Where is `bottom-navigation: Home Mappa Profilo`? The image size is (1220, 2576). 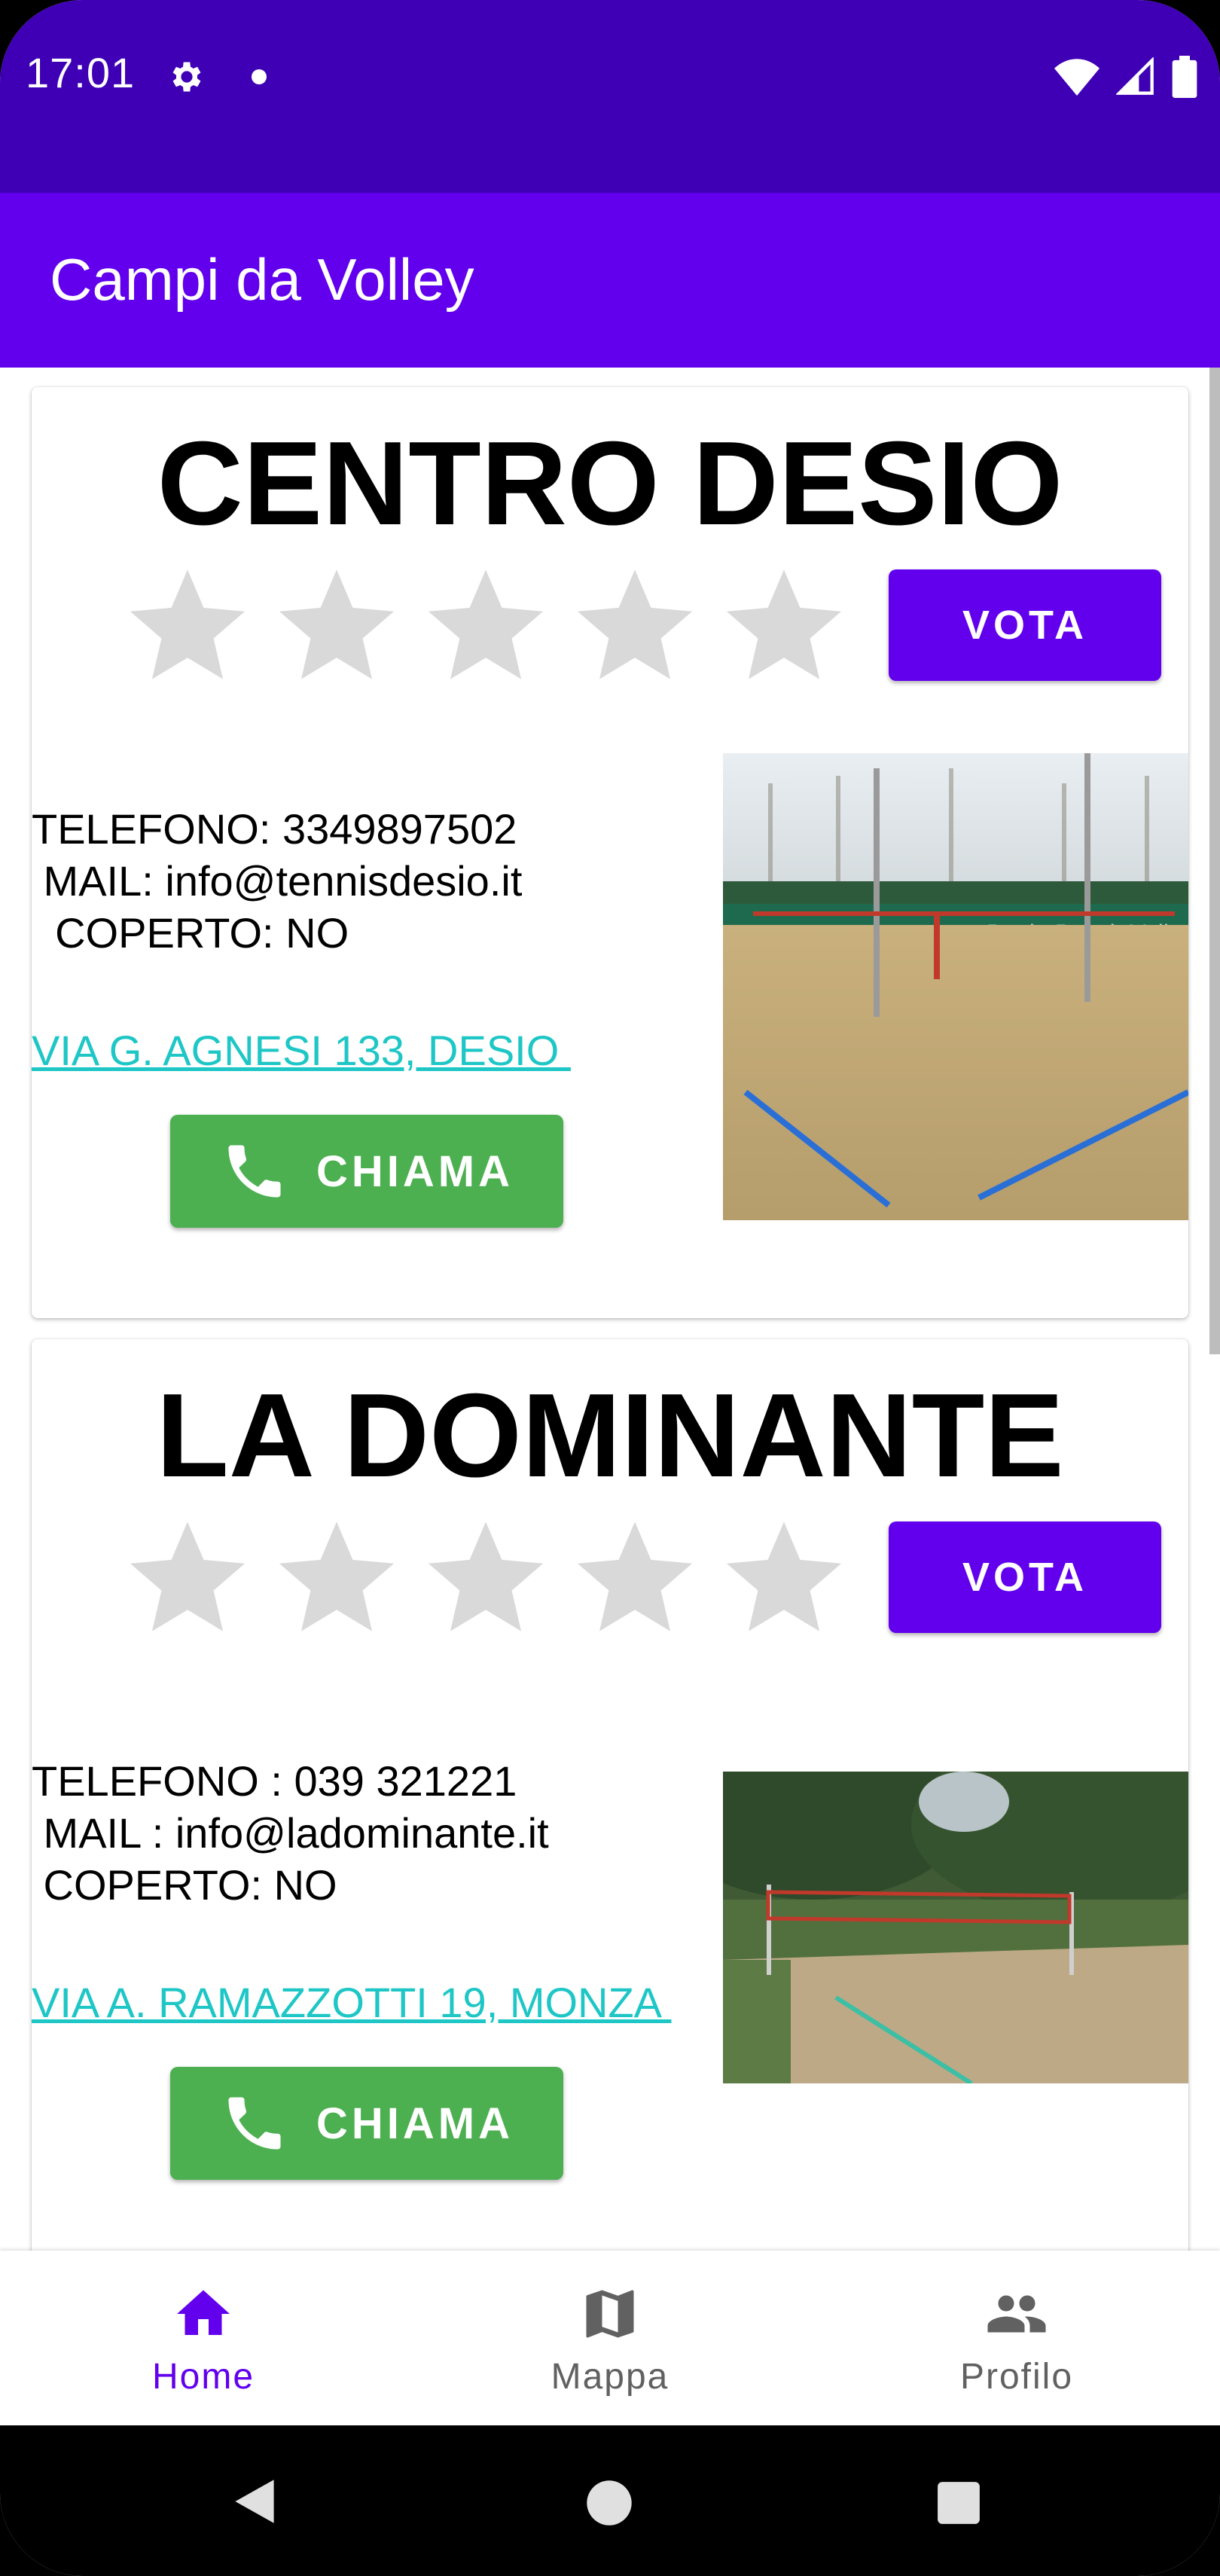 bottom-navigation: Home Mappa Profilo is located at coordinates (610, 2338).